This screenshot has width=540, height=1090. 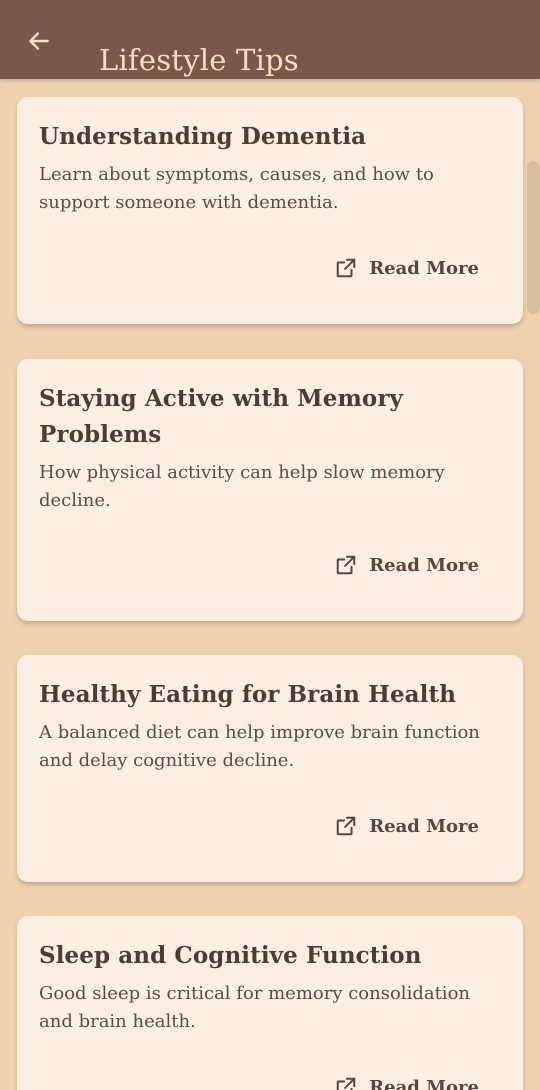 I want to click on card-title: Healthy Eating for Brain Health, so click(x=248, y=694).